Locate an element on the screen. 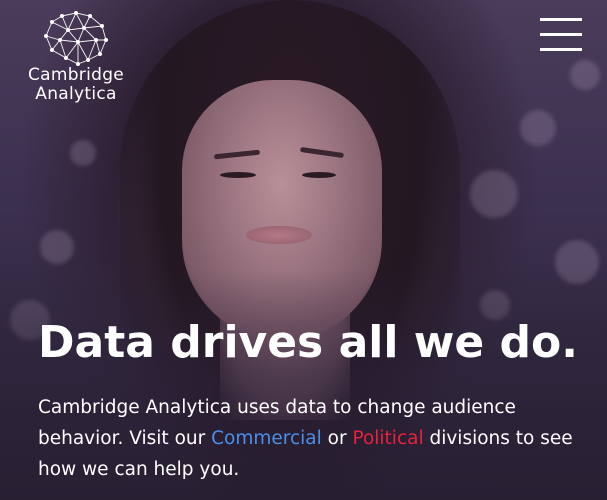 This screenshot has width=607, height=500. hamburger-menu-button is located at coordinates (562, 34).